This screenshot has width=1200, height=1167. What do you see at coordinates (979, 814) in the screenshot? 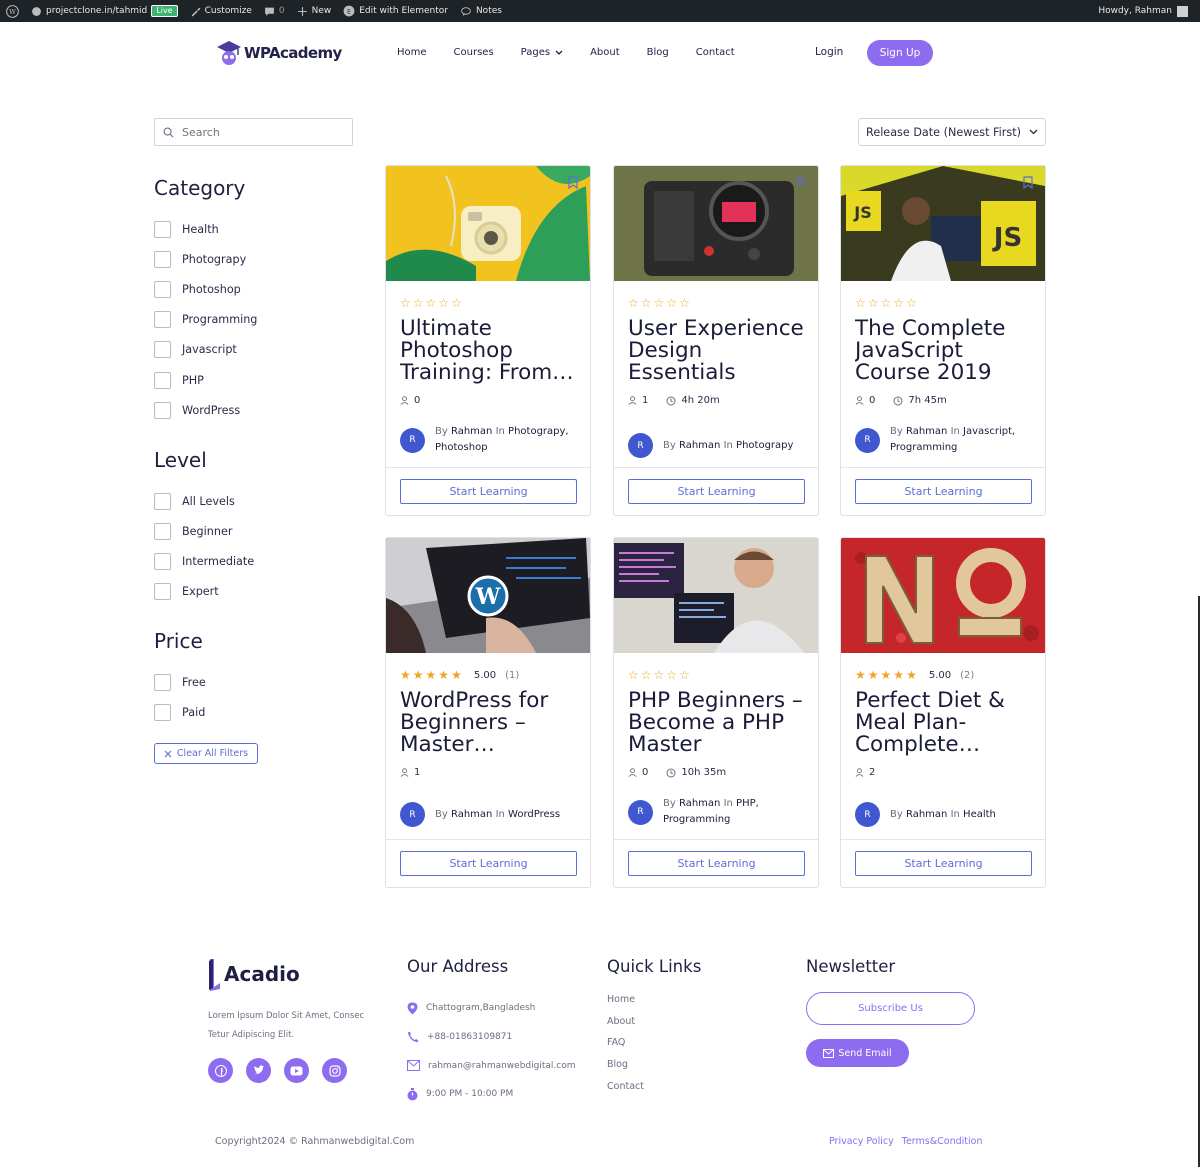
I see `course-categories: Health` at bounding box center [979, 814].